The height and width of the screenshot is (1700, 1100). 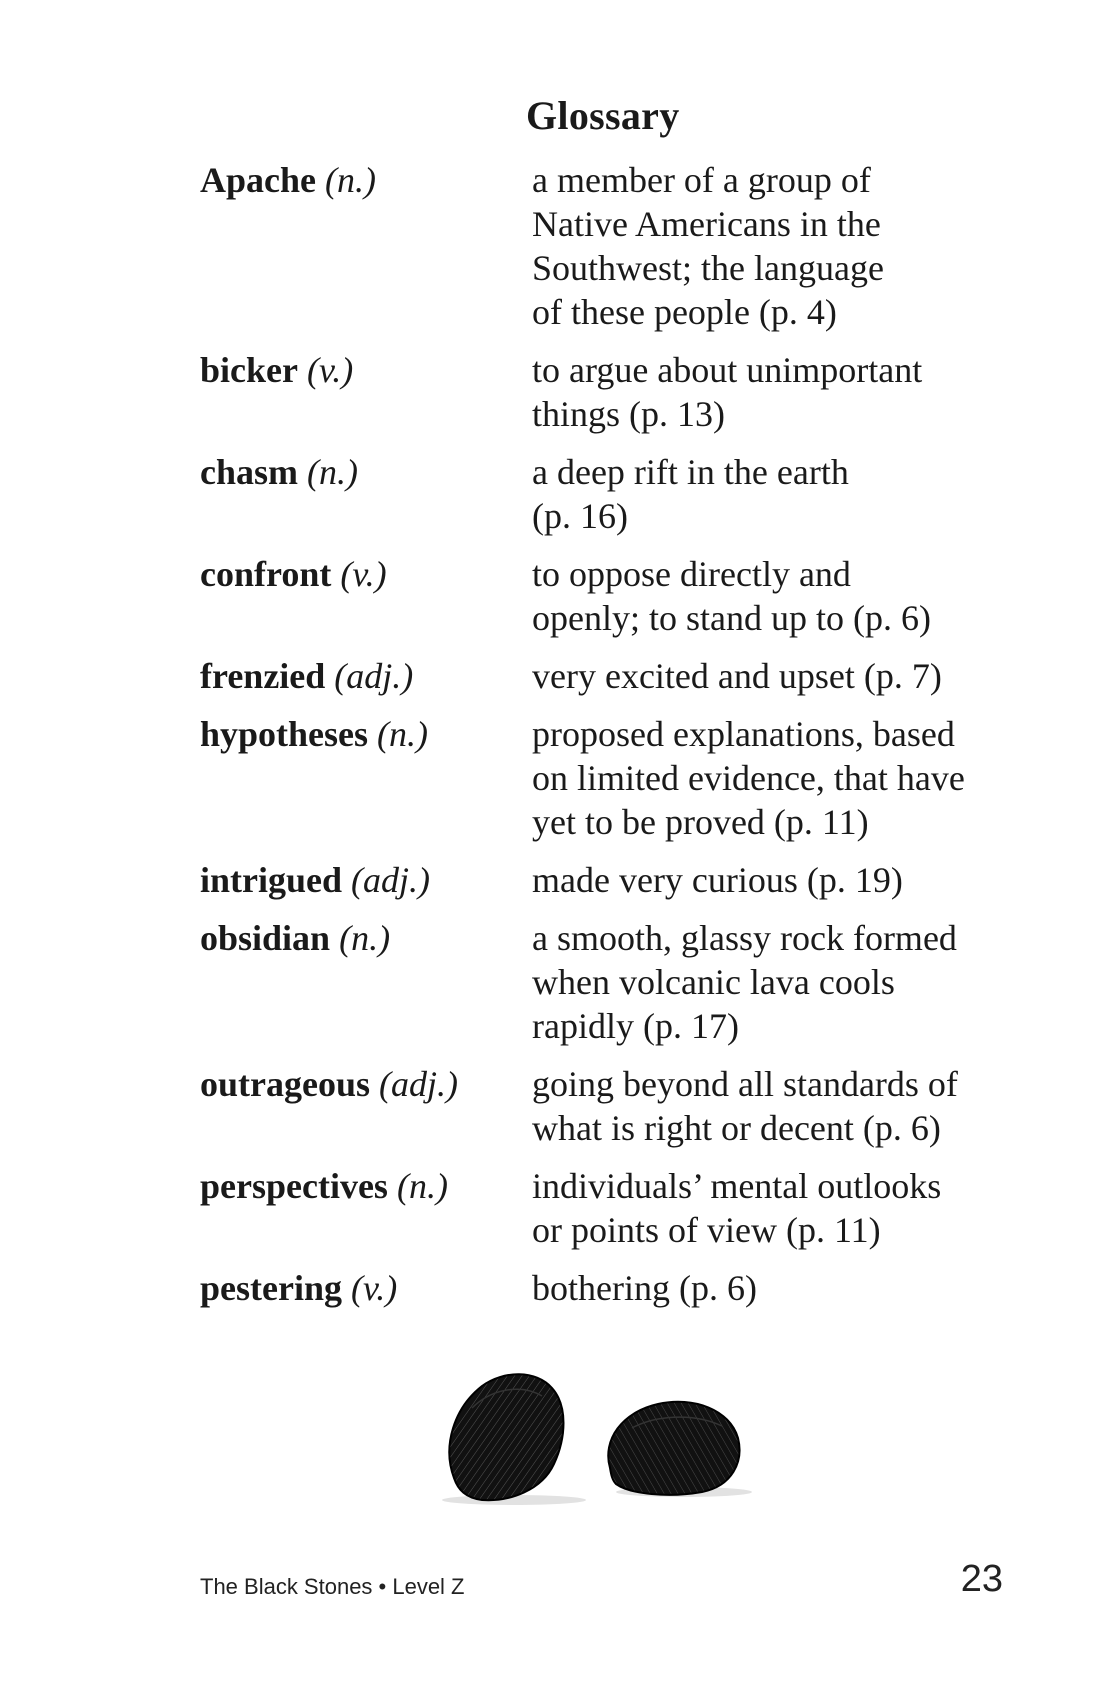 What do you see at coordinates (628, 414) in the screenshot?
I see `definition-line: things (p. 13)` at bounding box center [628, 414].